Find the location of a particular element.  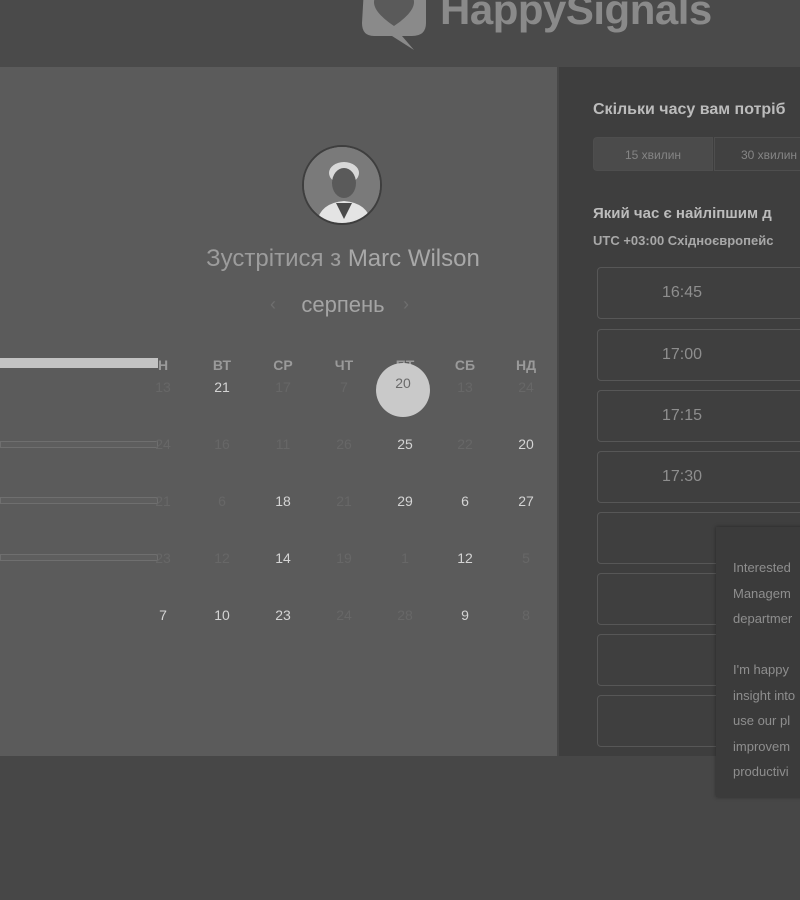

calendar-day-disabled: 6 is located at coordinates (222, 501).